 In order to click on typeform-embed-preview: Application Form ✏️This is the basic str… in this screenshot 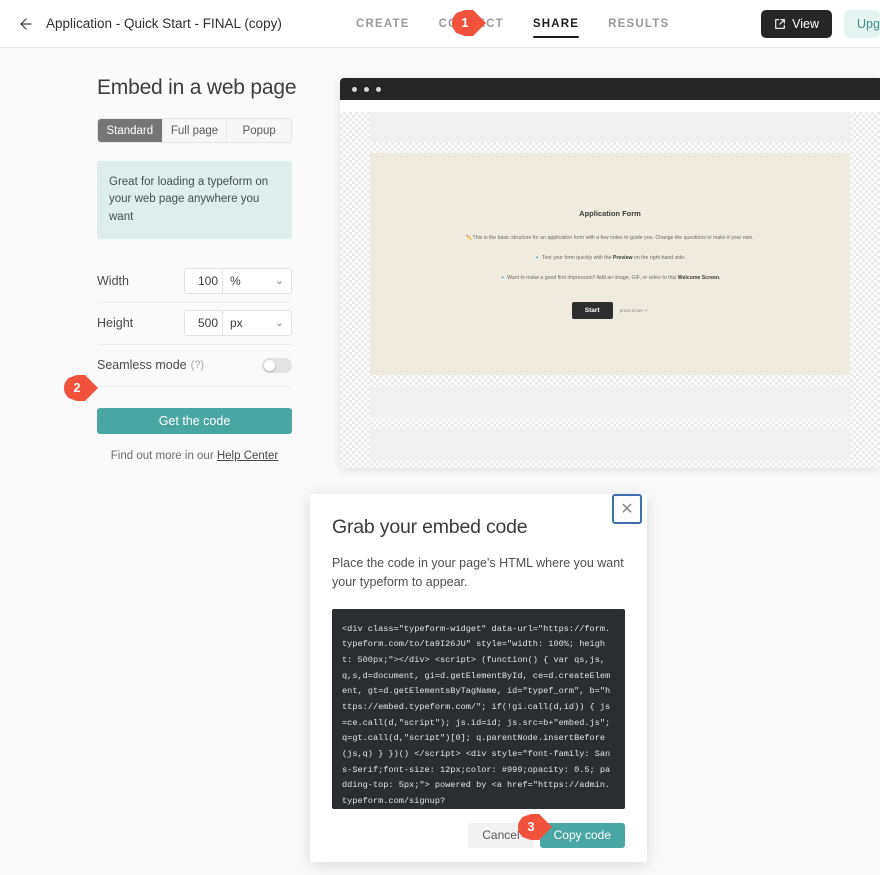, I will do `click(610, 264)`.